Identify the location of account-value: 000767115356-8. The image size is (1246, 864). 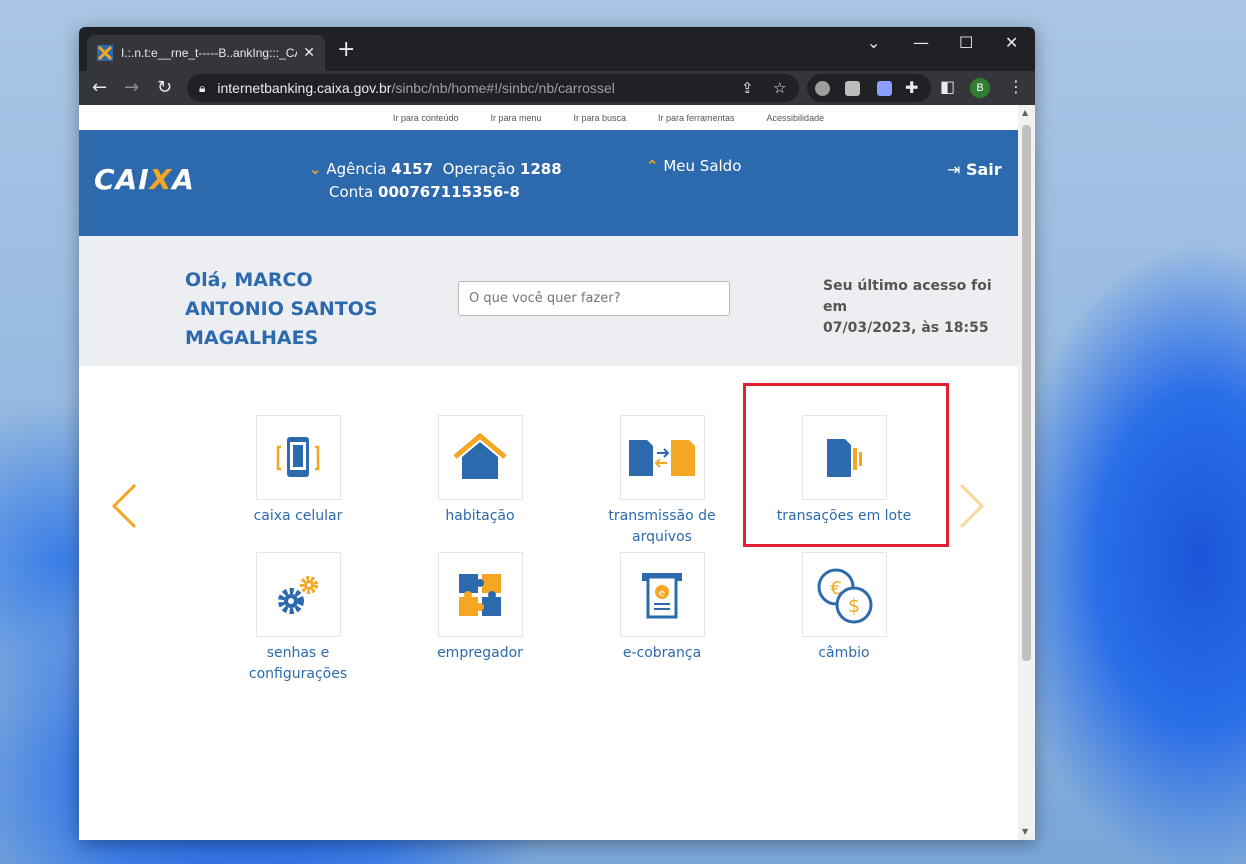
(449, 192).